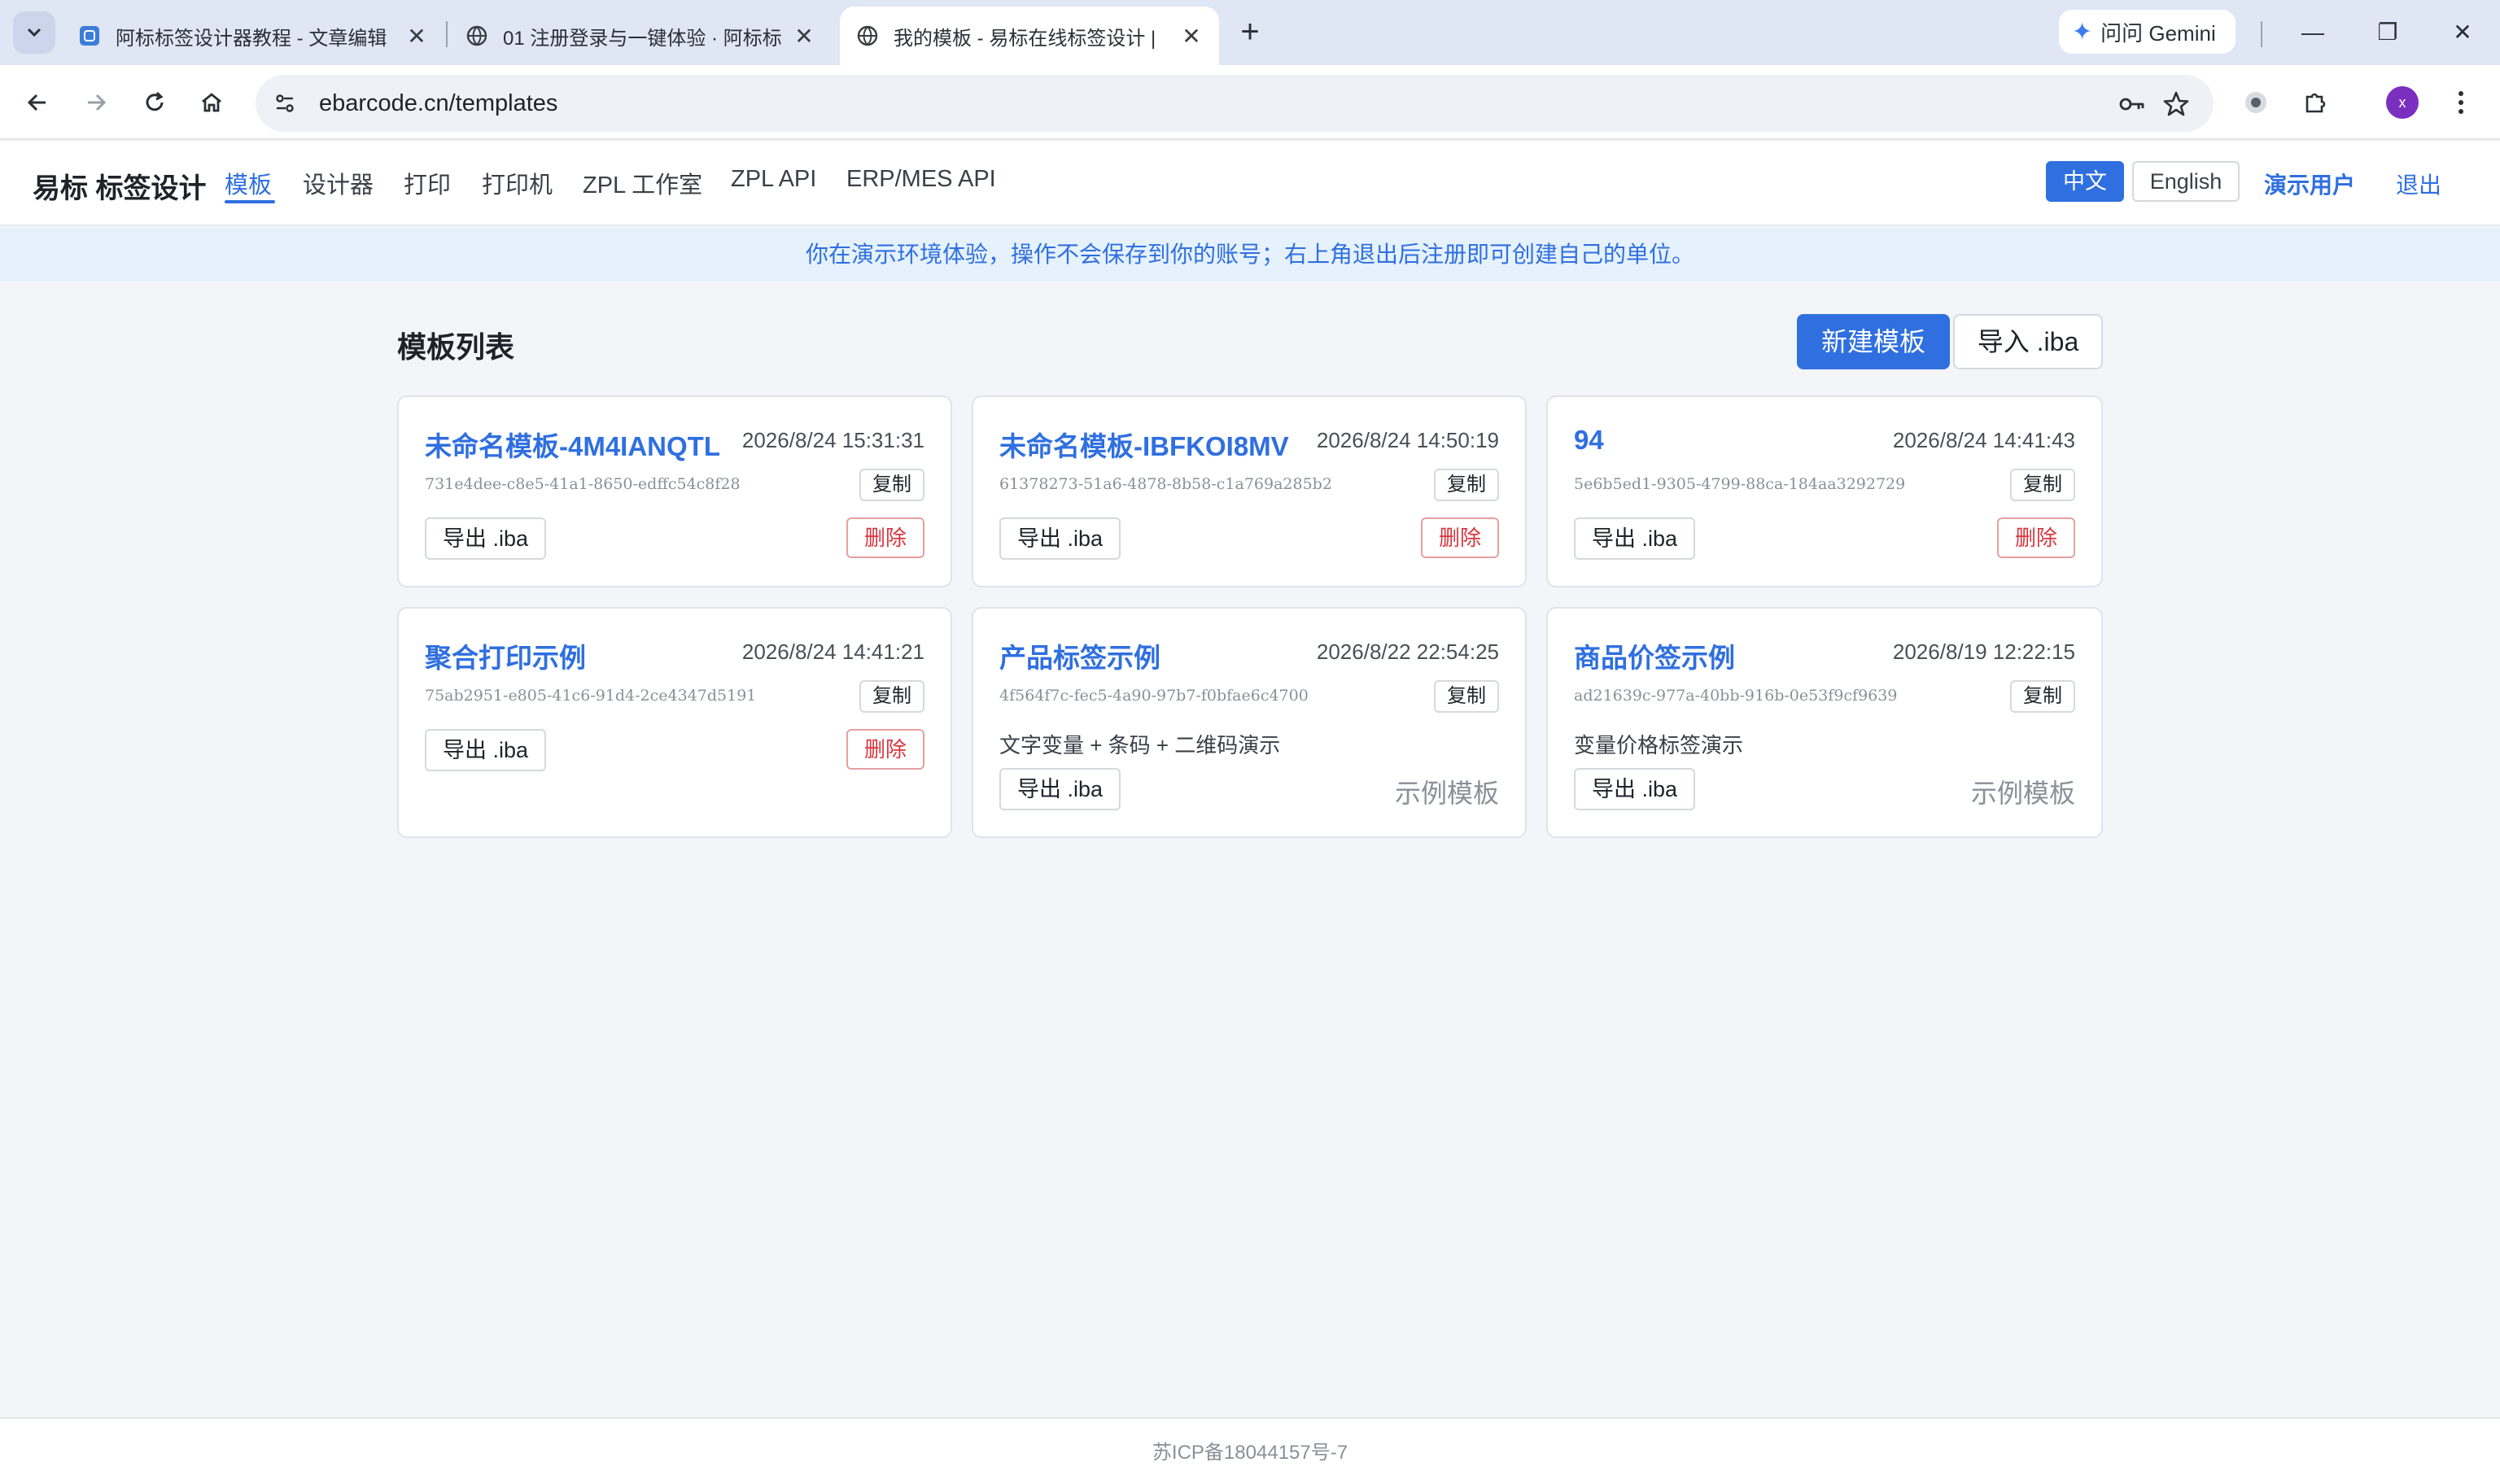 The width and height of the screenshot is (2500, 1484). I want to click on tab-title: 阿标标签设计器教程 - 文章编辑, so click(251, 39).